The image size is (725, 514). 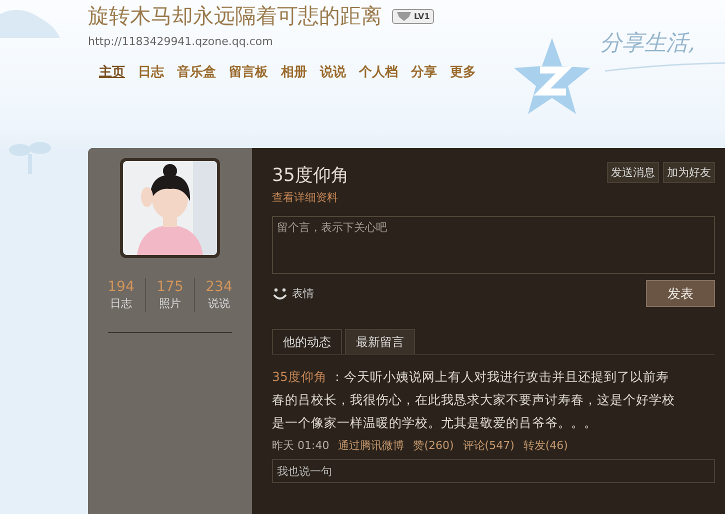 What do you see at coordinates (301, 446) in the screenshot?
I see `post-time: 昨天 01:40` at bounding box center [301, 446].